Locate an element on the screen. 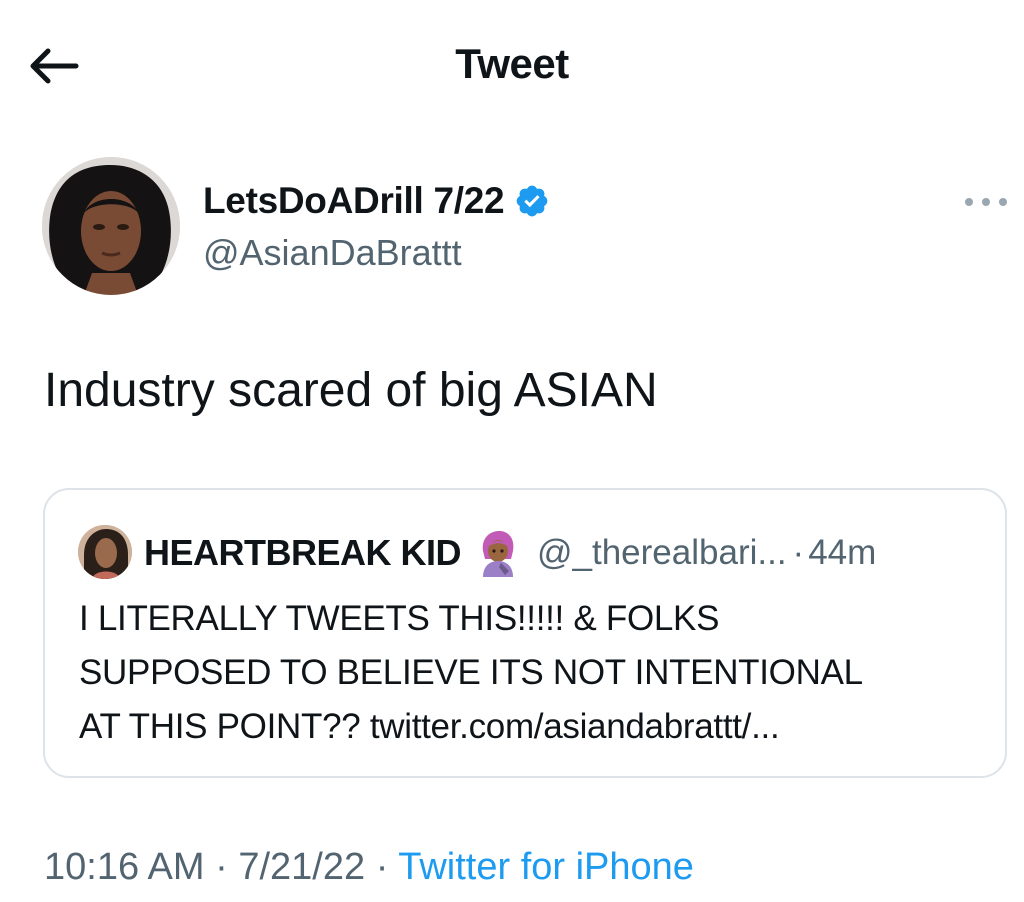  more-options-button is located at coordinates (986, 202).